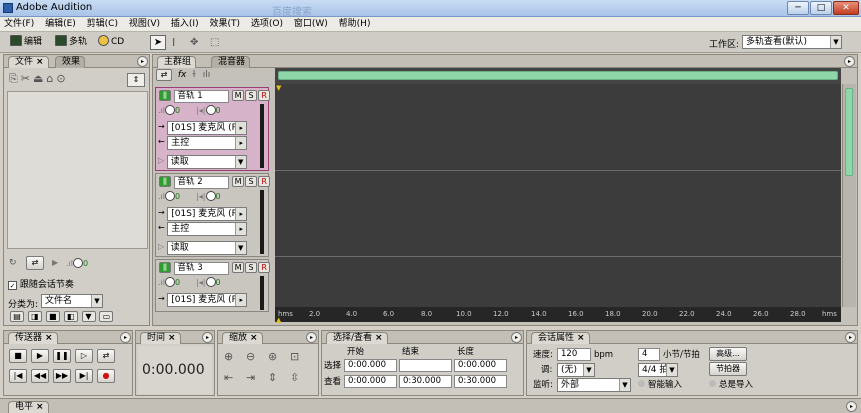 This screenshot has width=861, height=413. I want to click on menu-help: 帮助(H), so click(355, 24).